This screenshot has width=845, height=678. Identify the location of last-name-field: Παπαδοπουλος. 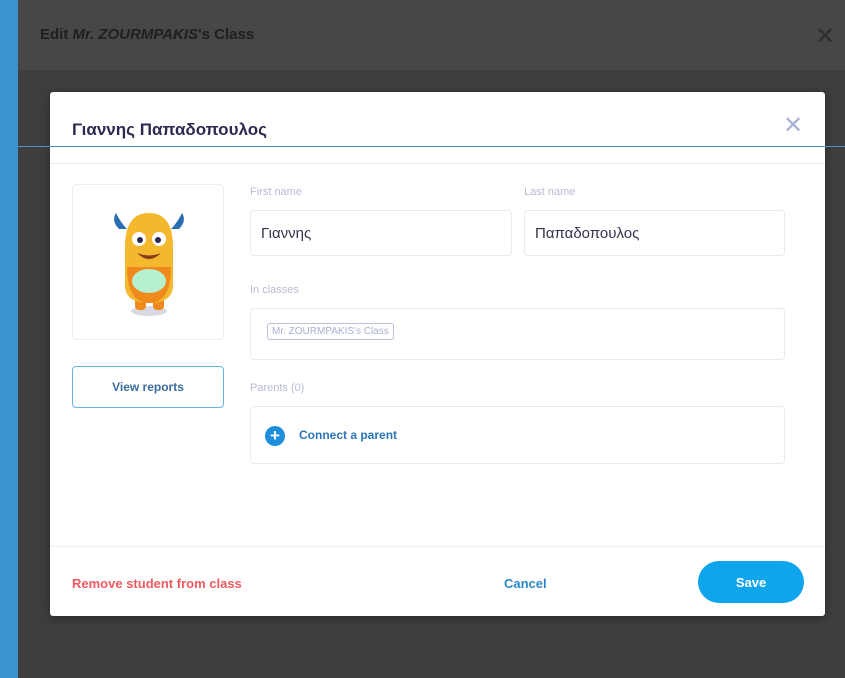
(654, 233).